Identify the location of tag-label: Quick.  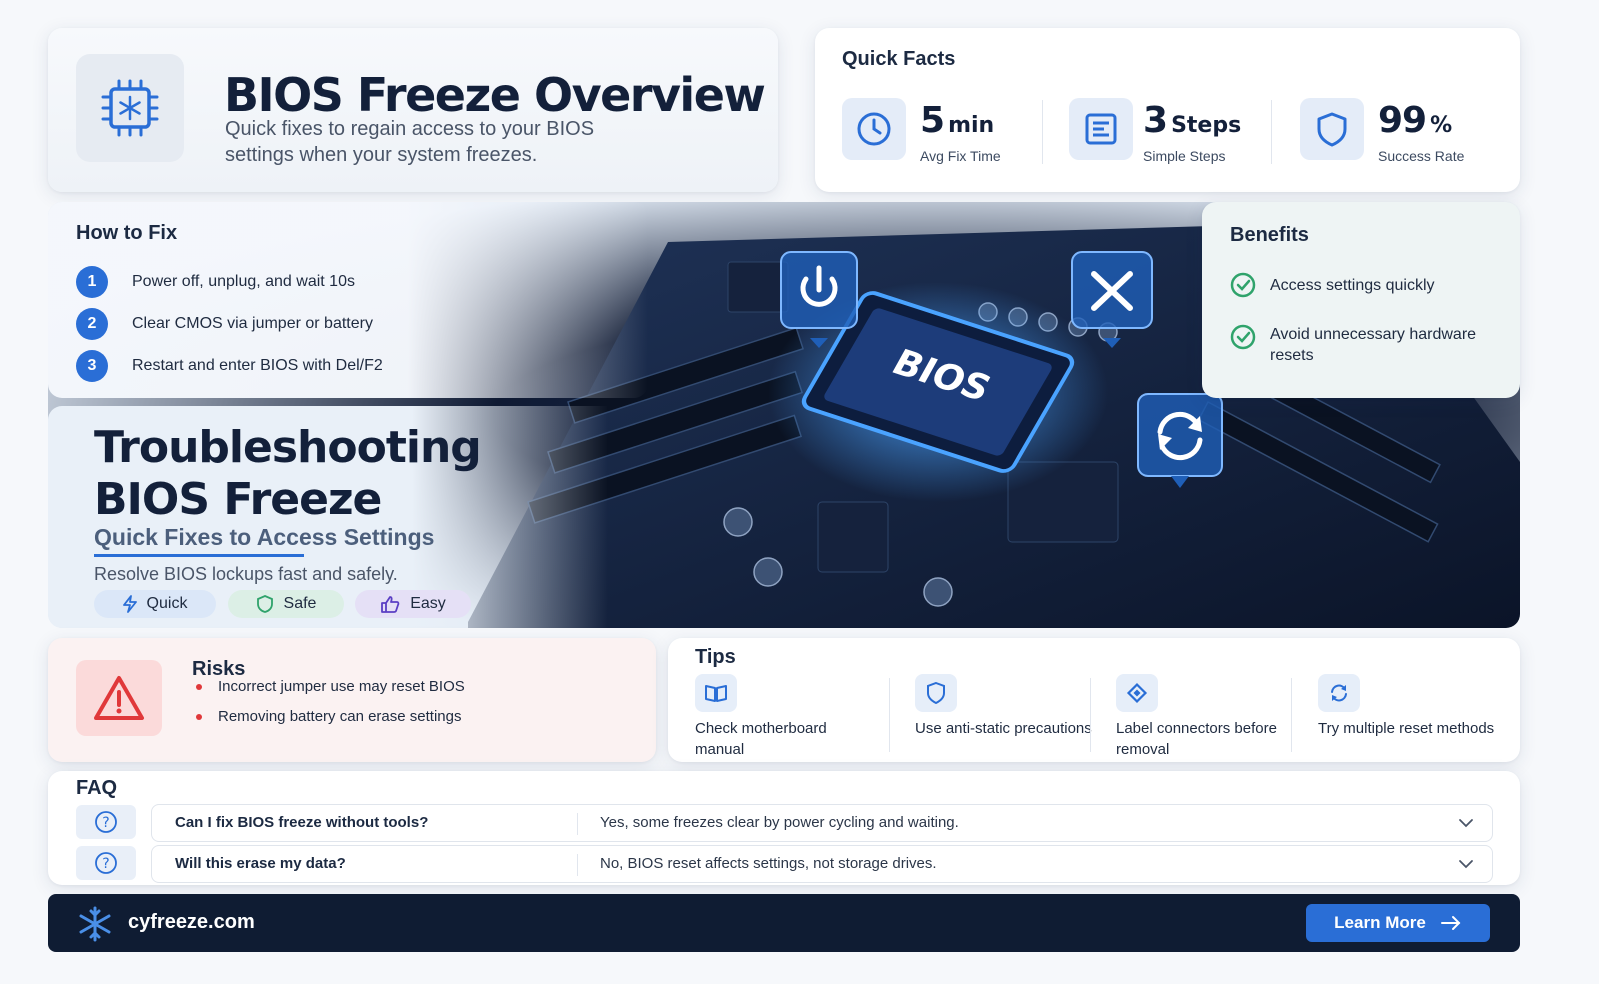
(167, 603).